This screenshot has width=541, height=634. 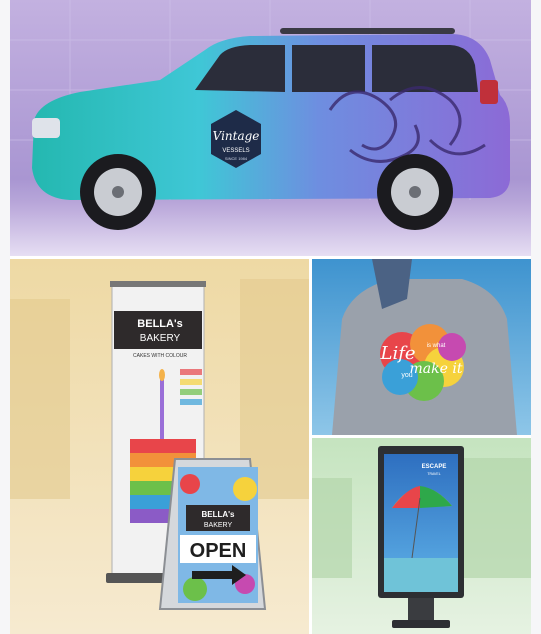 What do you see at coordinates (436, 369) in the screenshot?
I see `print-line4: make it` at bounding box center [436, 369].